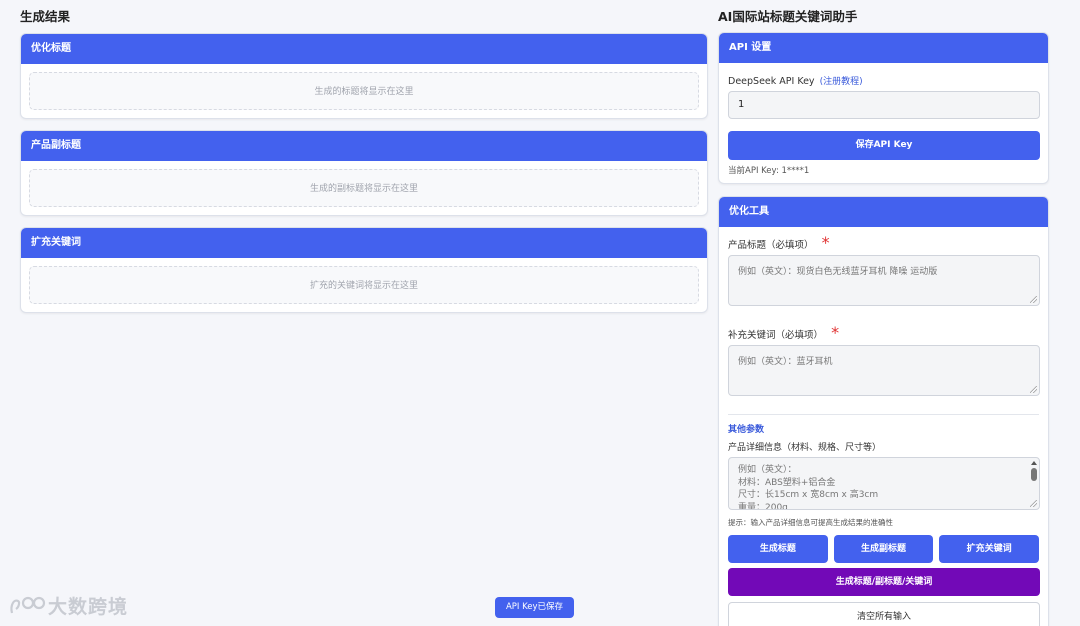 The width and height of the screenshot is (1080, 626). I want to click on scrollbar, so click(1034, 483).